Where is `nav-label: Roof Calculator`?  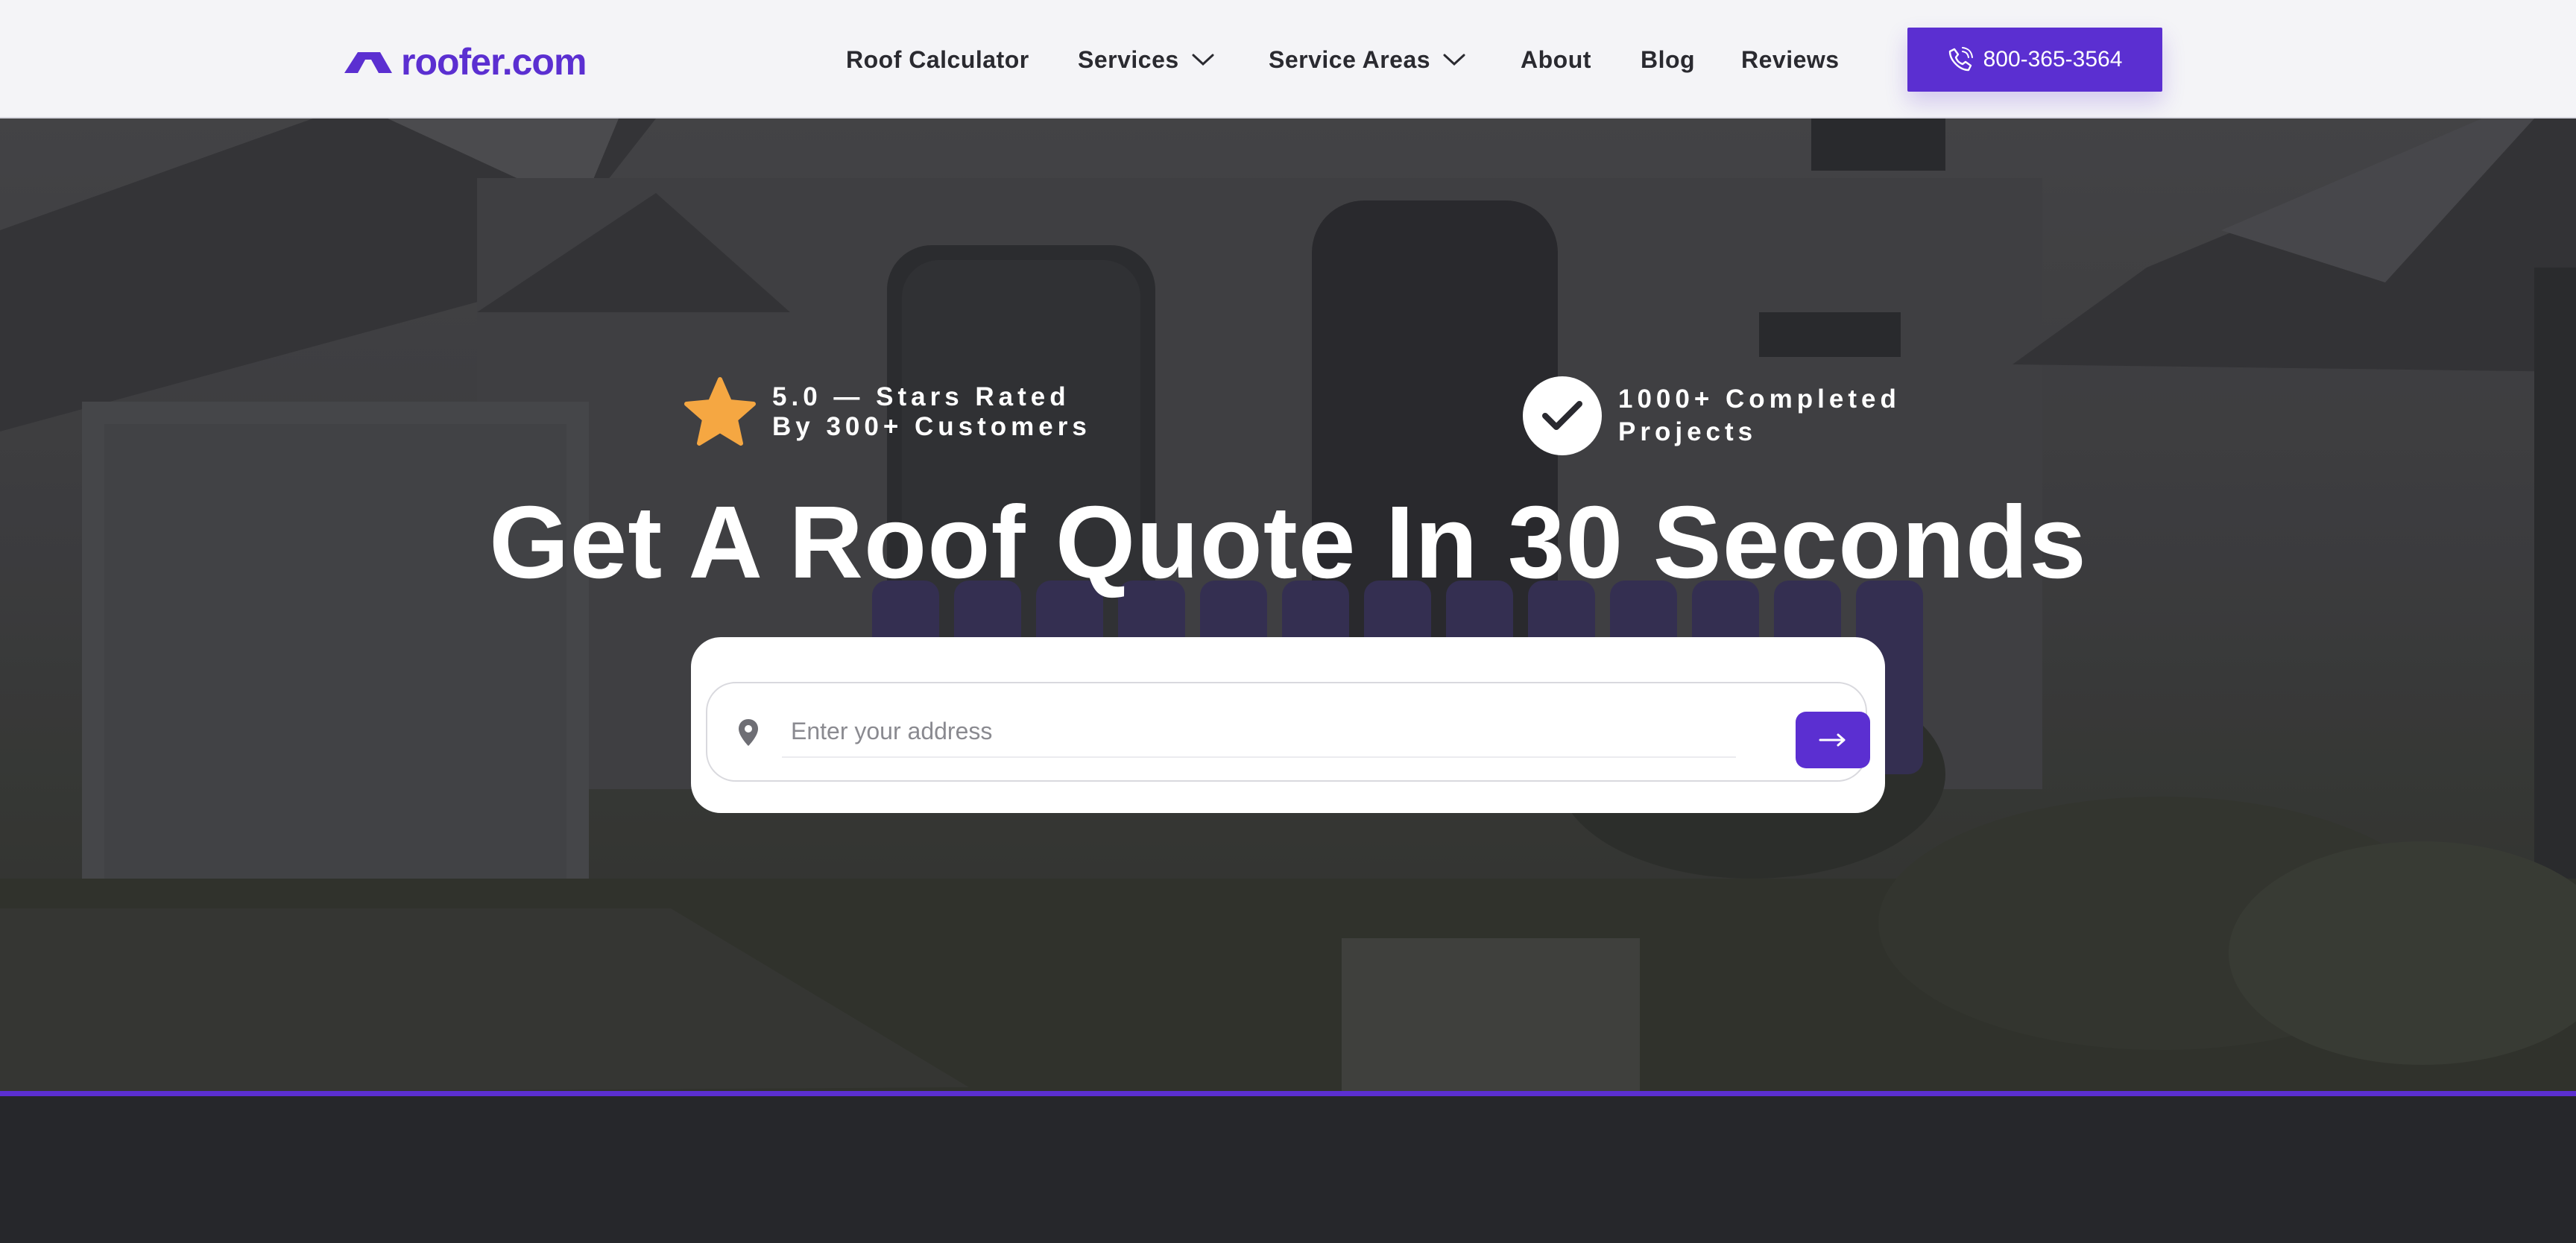 nav-label: Roof Calculator is located at coordinates (938, 59).